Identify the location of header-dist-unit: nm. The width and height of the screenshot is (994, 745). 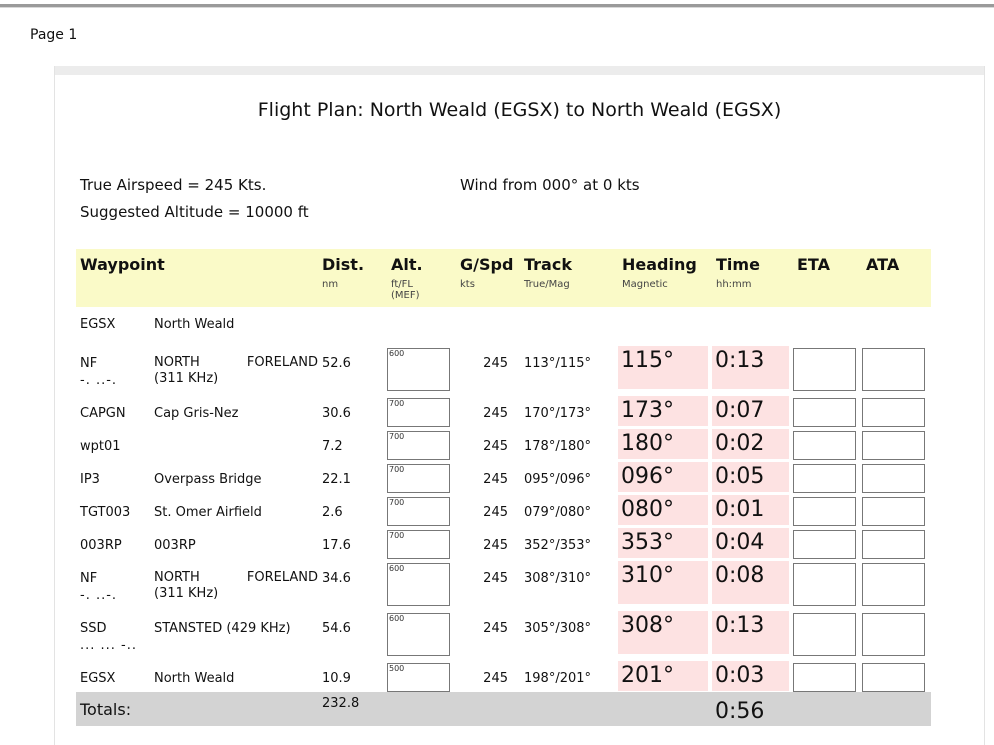
(330, 284).